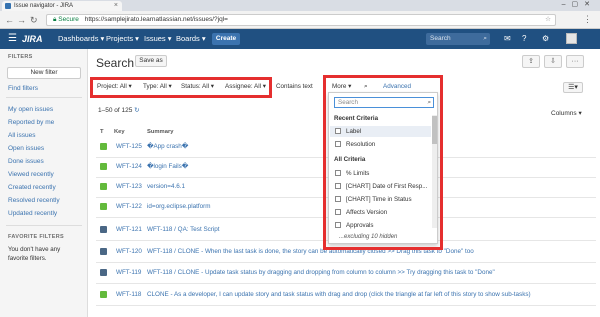 The width and height of the screenshot is (600, 317). I want to click on column-header-key: Key, so click(119, 132).